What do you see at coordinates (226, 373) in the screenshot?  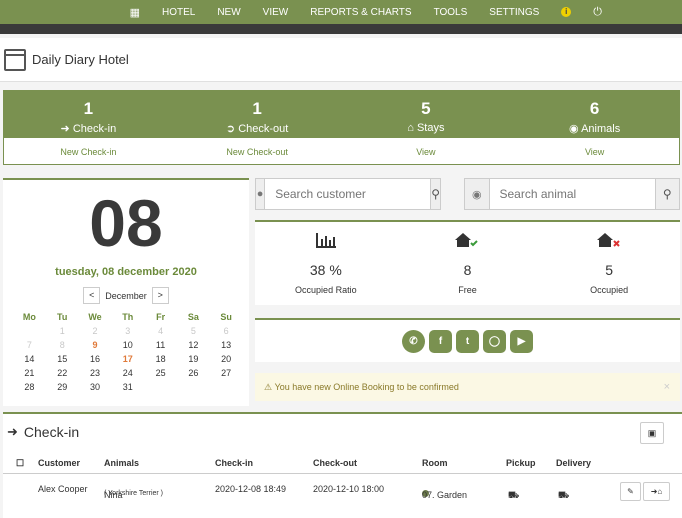 I see `calendar-day: 27` at bounding box center [226, 373].